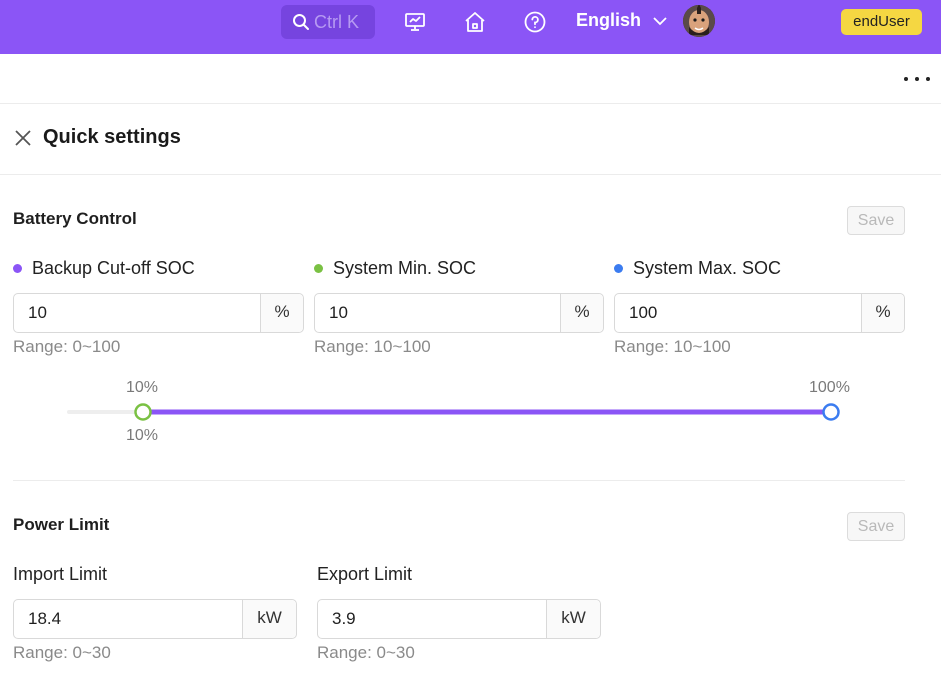 This screenshot has width=941, height=676. I want to click on export-limit-range: Range: 0~30, so click(366, 652).